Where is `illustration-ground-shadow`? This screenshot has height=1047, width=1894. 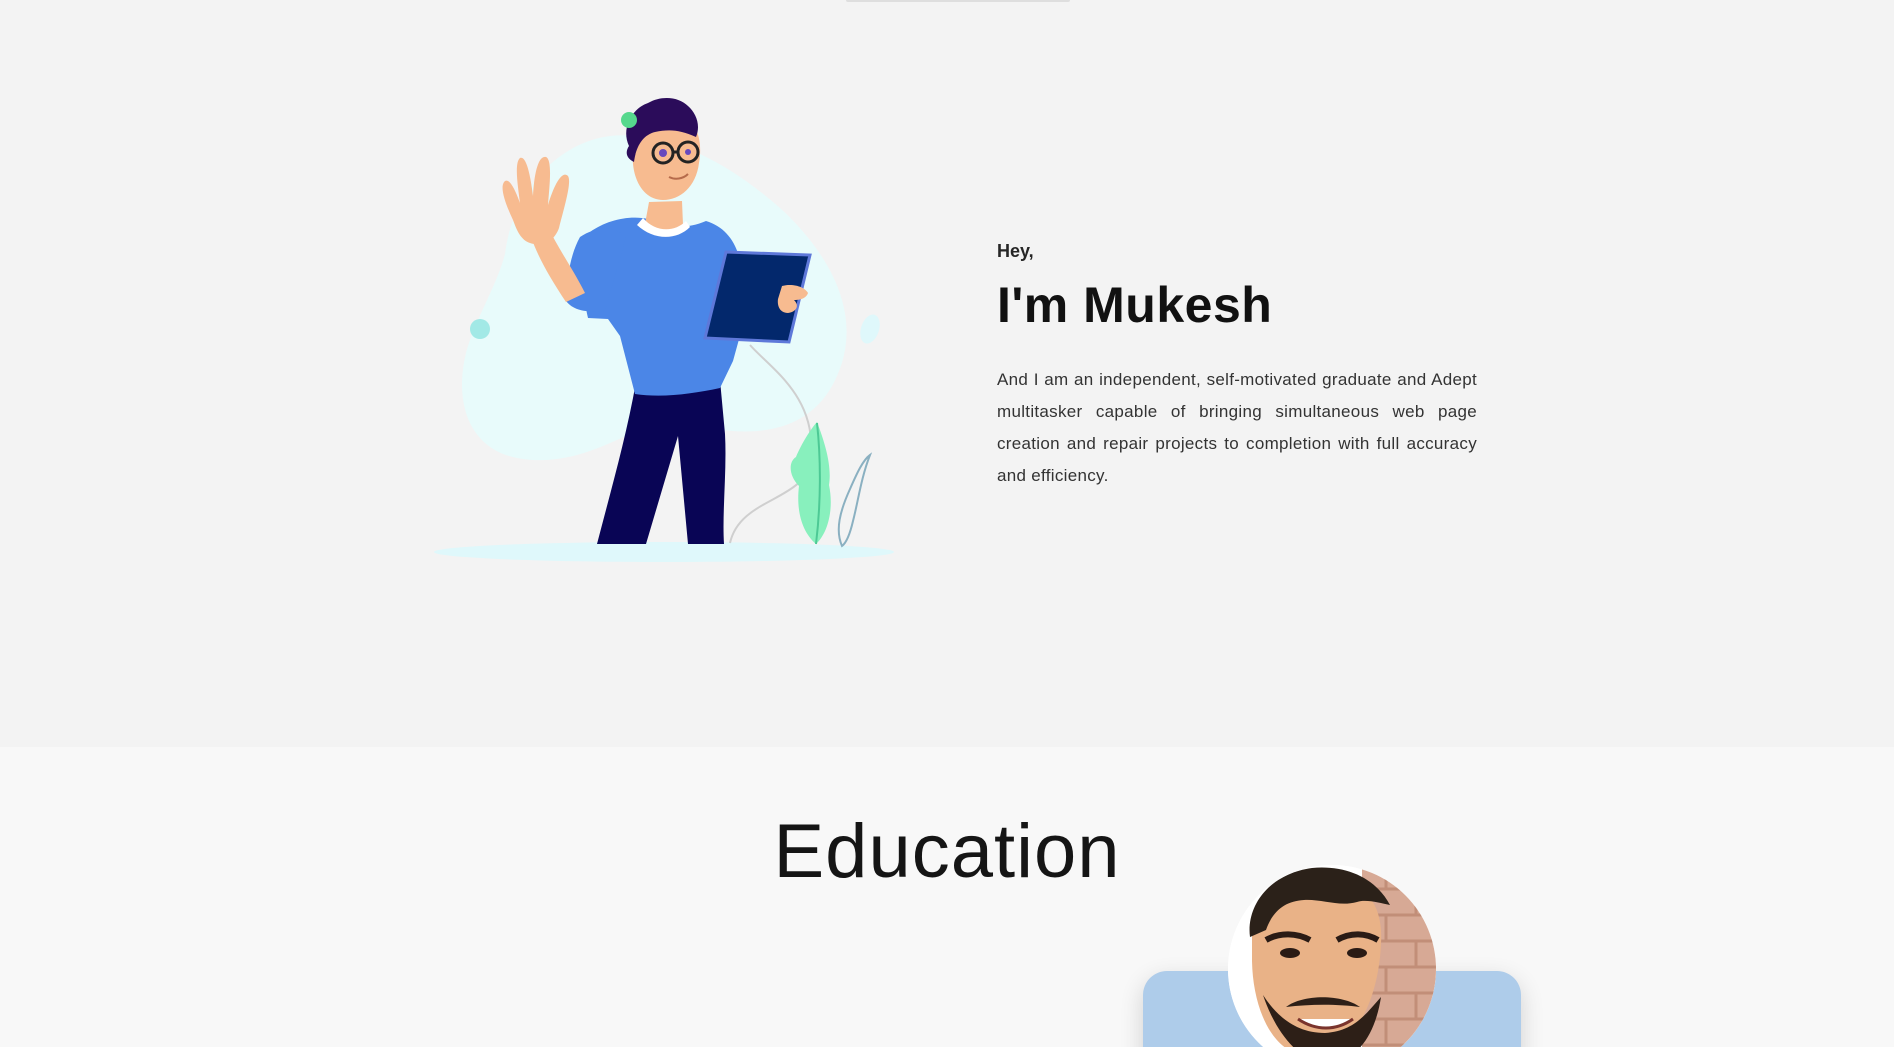
illustration-ground-shadow is located at coordinates (664, 552).